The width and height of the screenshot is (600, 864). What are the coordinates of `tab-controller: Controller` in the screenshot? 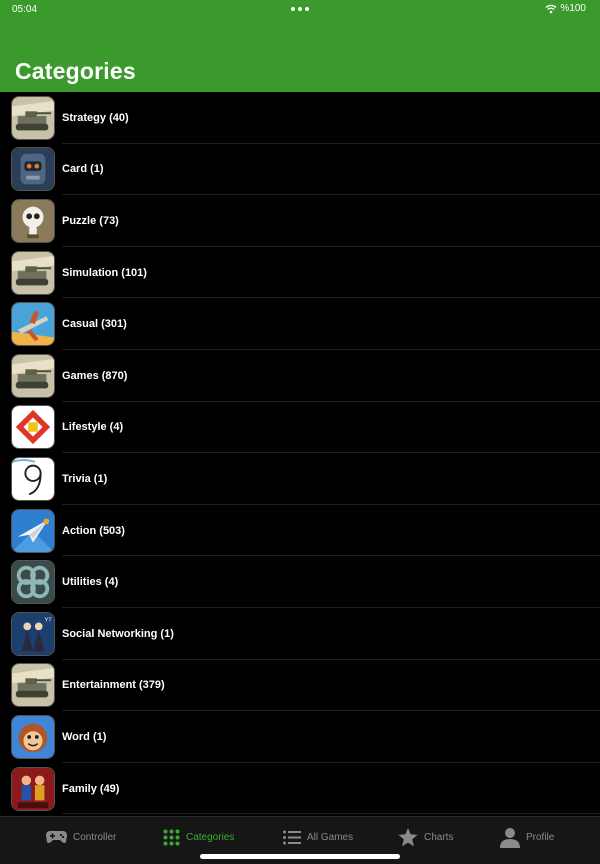 It's located at (81, 837).